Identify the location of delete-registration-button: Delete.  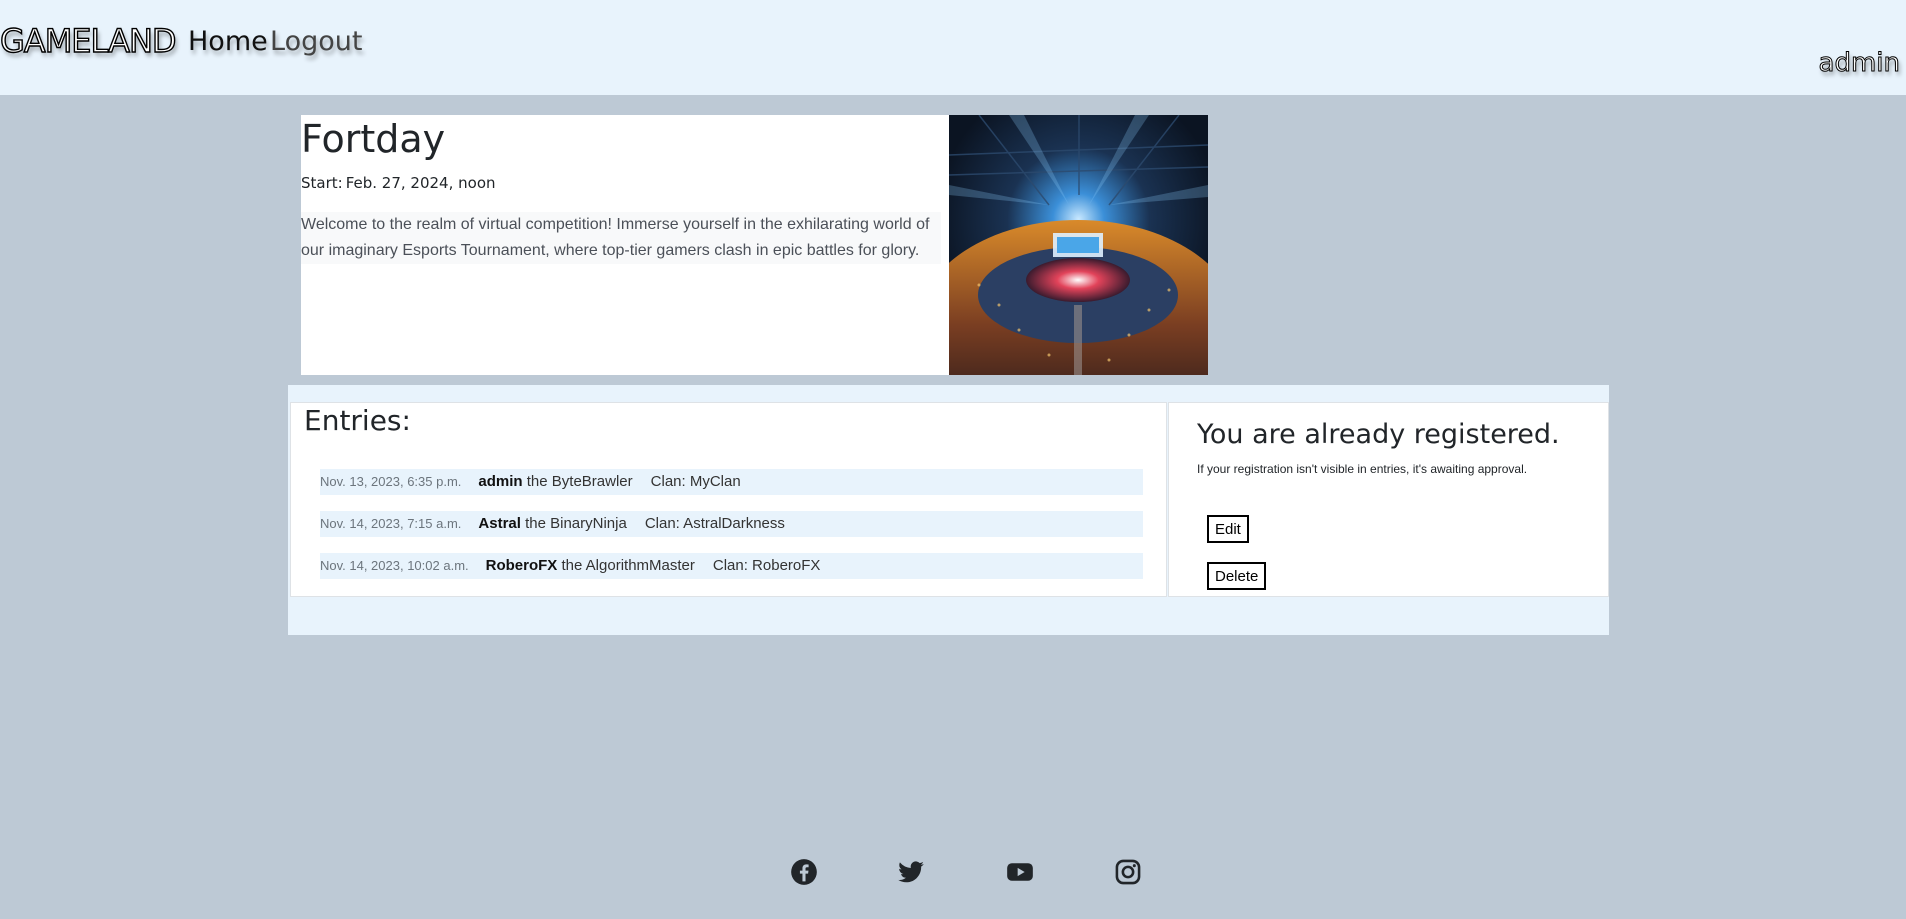
(1237, 576).